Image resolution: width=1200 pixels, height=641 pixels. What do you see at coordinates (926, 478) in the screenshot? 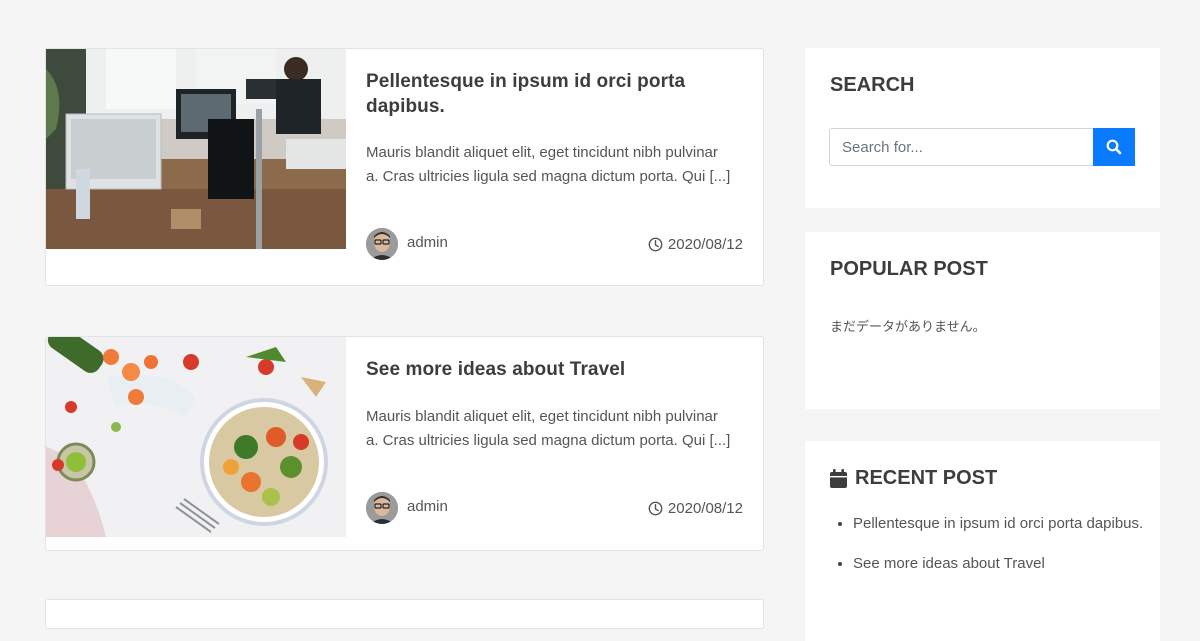
I see `widget-title-text: RECENT POST` at bounding box center [926, 478].